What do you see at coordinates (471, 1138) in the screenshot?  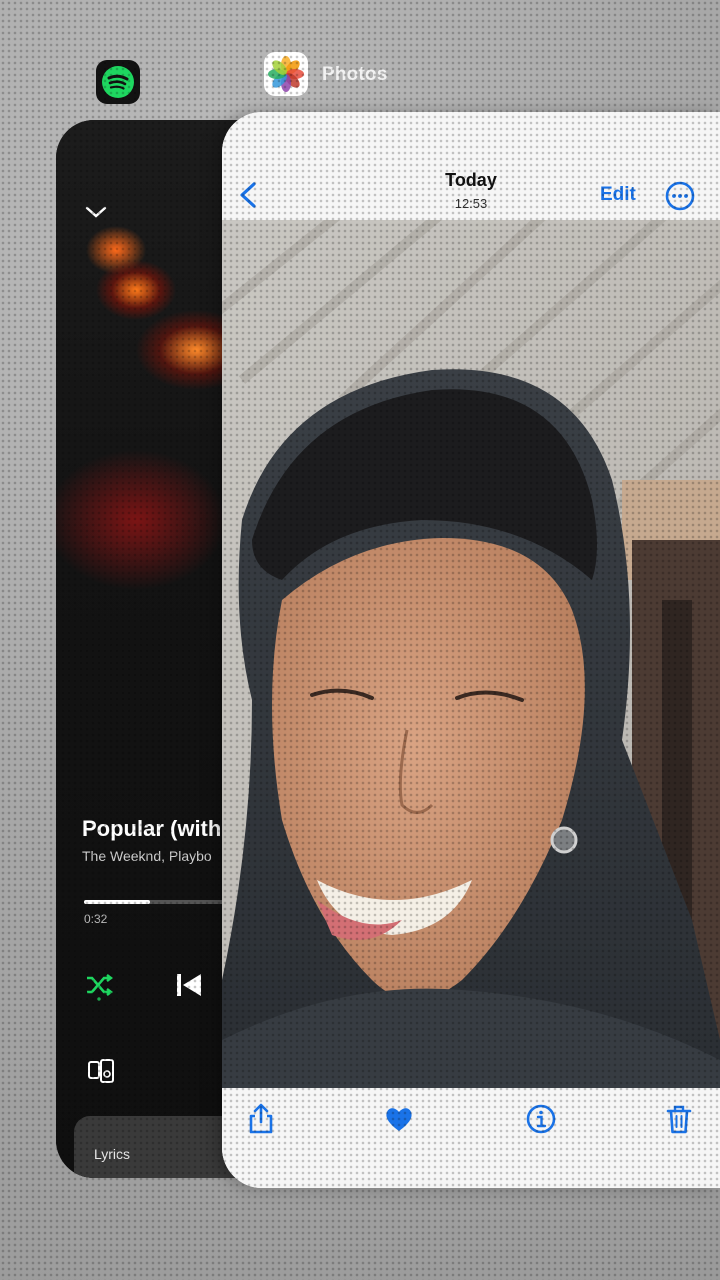 I see `photo-toolbar` at bounding box center [471, 1138].